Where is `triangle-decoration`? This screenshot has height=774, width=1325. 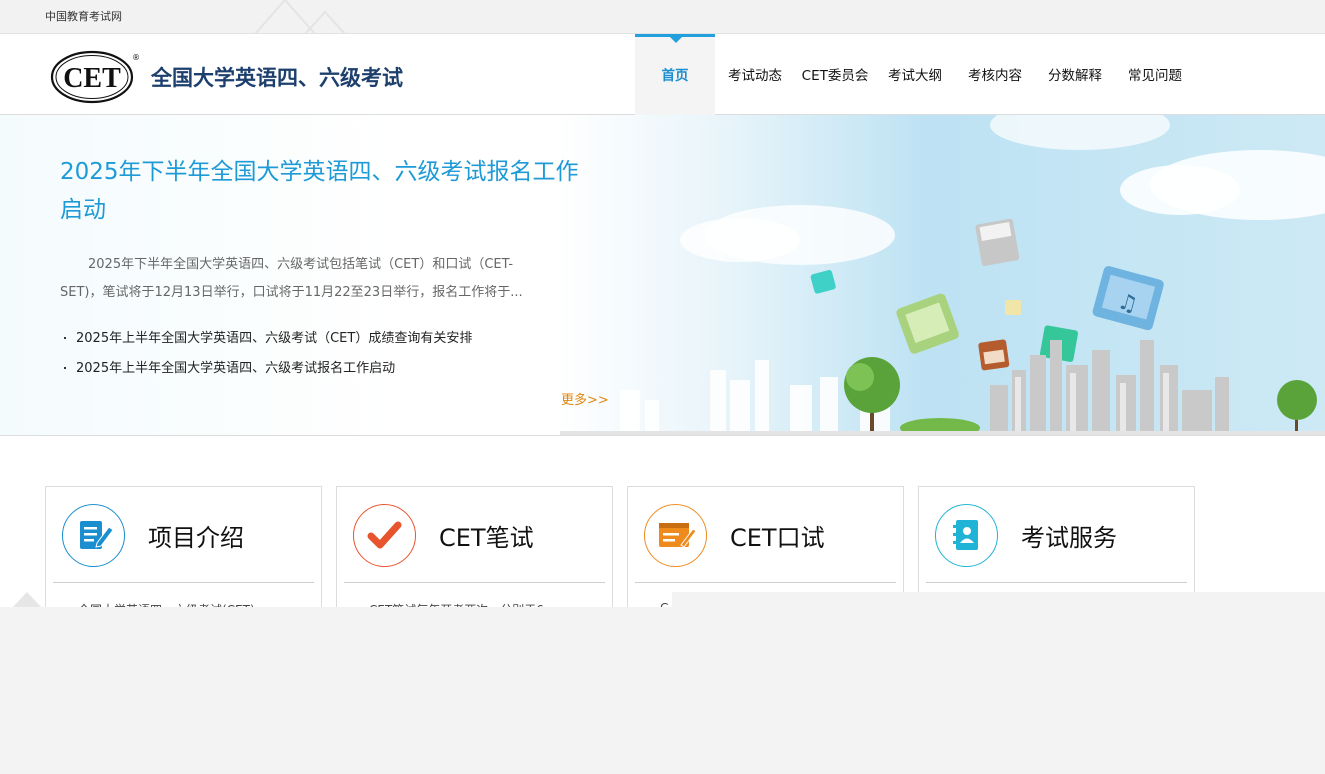 triangle-decoration is located at coordinates (27, 600).